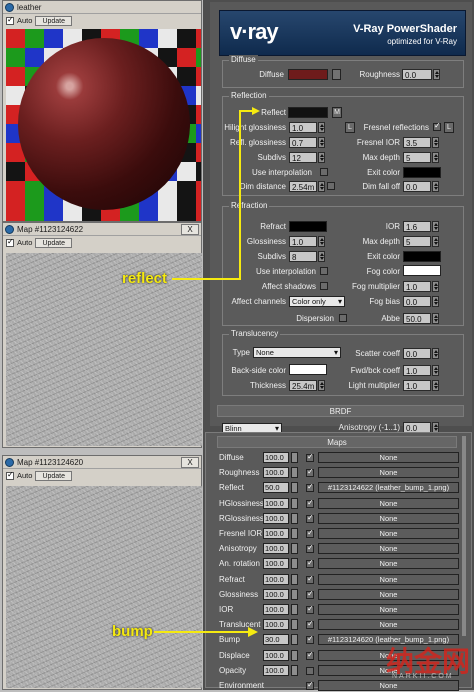 The image size is (474, 692). What do you see at coordinates (388, 488) in the screenshot?
I see `map-slot-button: #1123124622 (leather_bump_1.png)` at bounding box center [388, 488].